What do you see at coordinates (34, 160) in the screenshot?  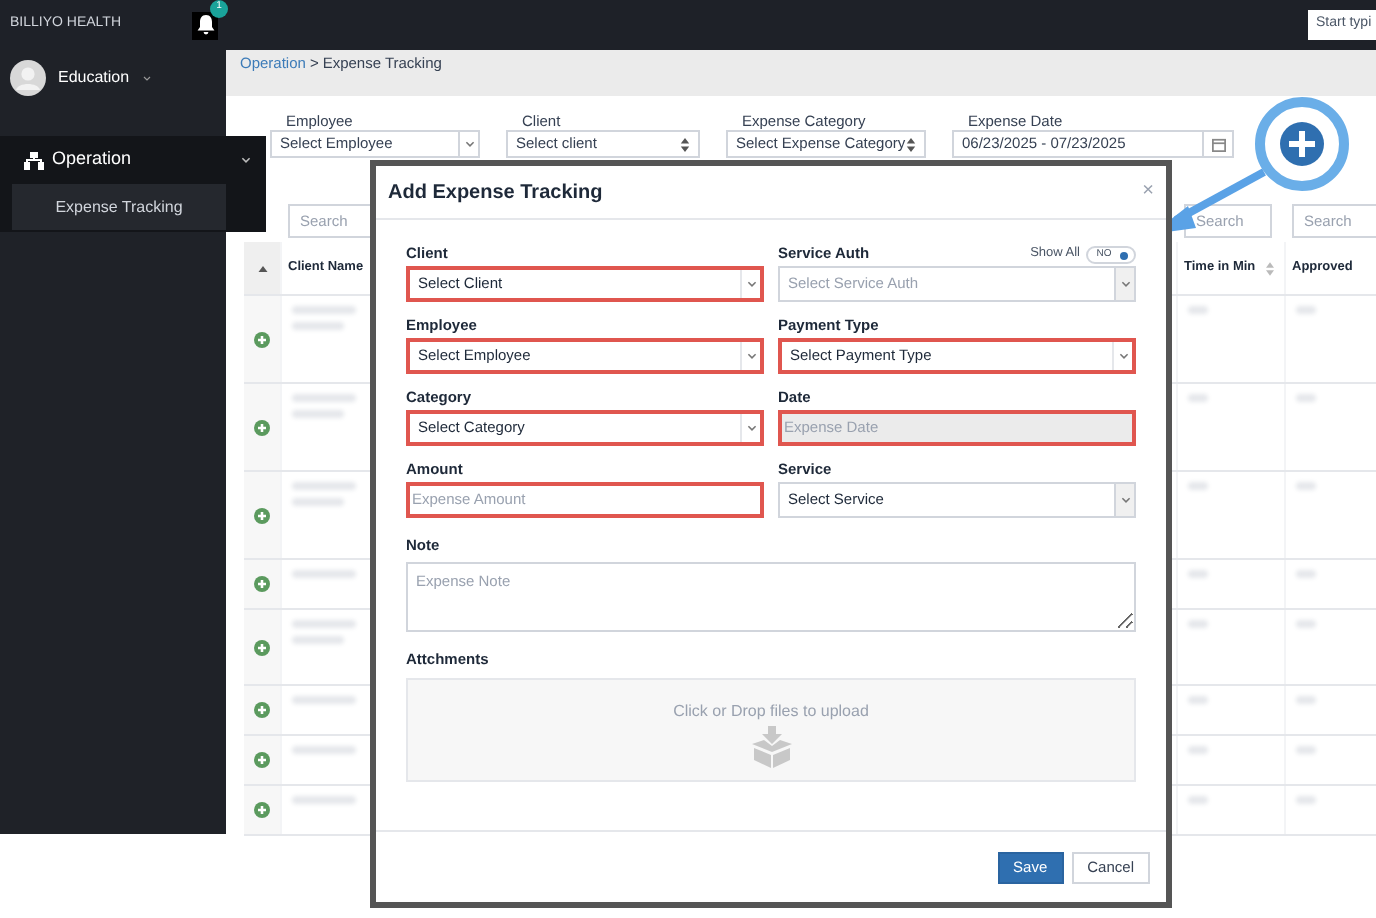 I see `sitemap-icon` at bounding box center [34, 160].